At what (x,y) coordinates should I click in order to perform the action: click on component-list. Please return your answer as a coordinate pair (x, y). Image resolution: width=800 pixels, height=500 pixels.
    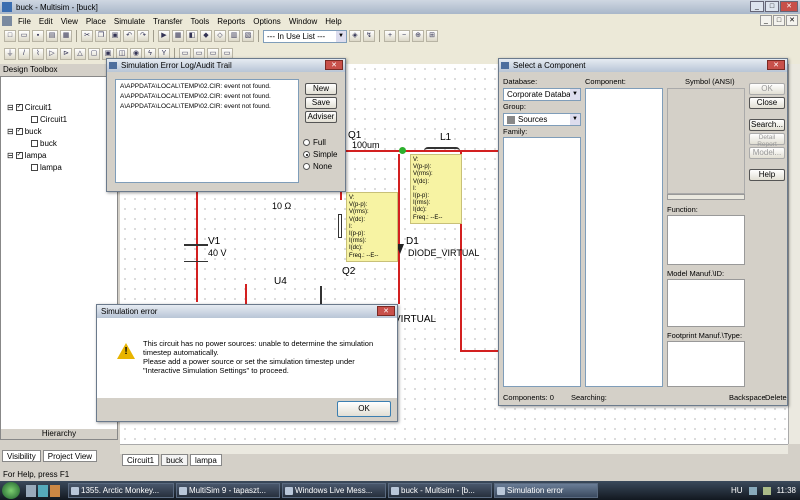
    Looking at the image, I should click on (624, 237).